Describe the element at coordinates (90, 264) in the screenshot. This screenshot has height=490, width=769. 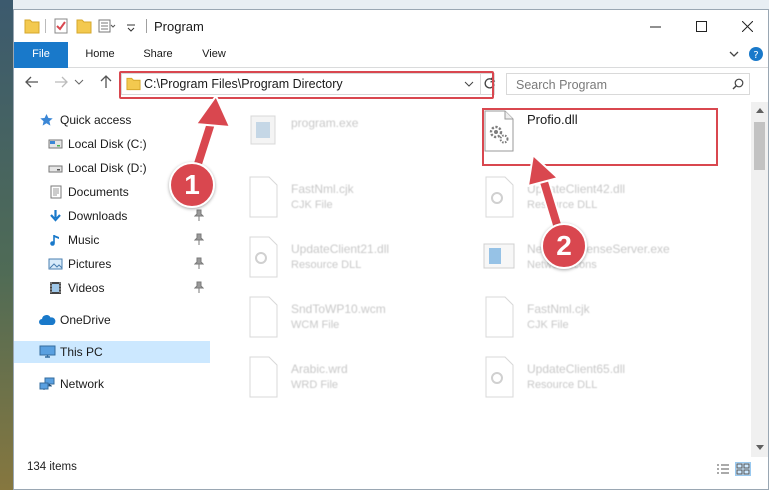
I see `sidebar-item-label: Pictures` at that location.